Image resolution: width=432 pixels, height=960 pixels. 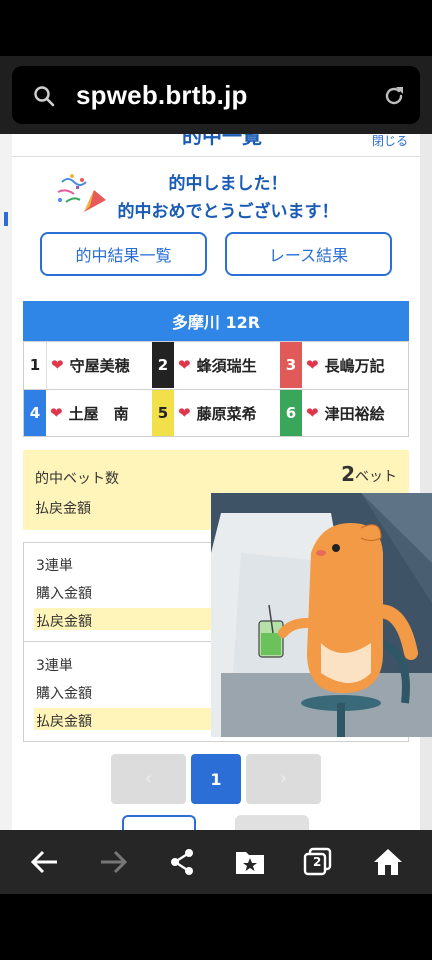 I want to click on system-nav-area, so click(x=216, y=927).